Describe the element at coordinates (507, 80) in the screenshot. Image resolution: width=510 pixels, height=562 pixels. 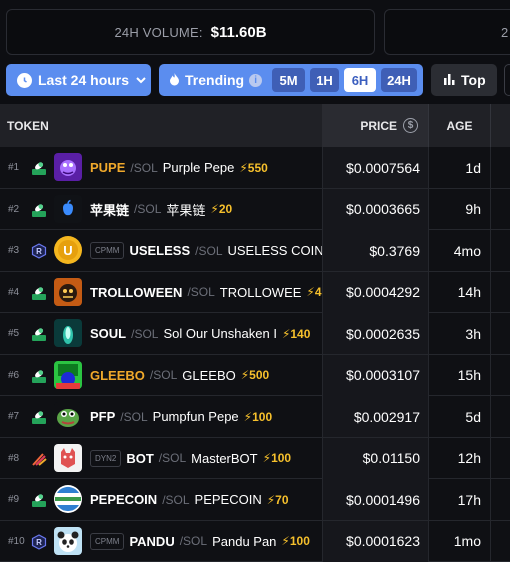
I see `more-filter-button` at that location.